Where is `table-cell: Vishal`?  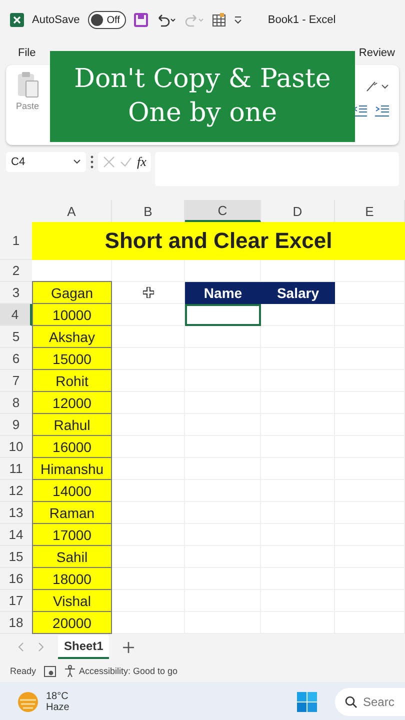
table-cell: Vishal is located at coordinates (72, 600).